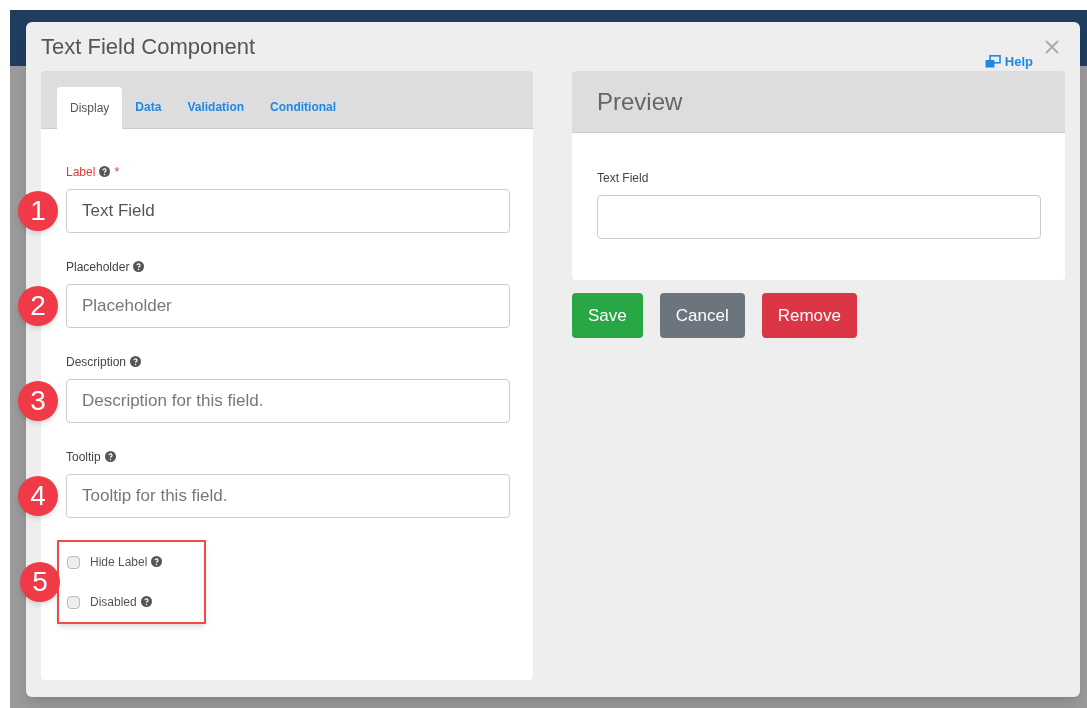 The height and width of the screenshot is (708, 1087). What do you see at coordinates (38, 496) in the screenshot?
I see `step-number-badge: 4` at bounding box center [38, 496].